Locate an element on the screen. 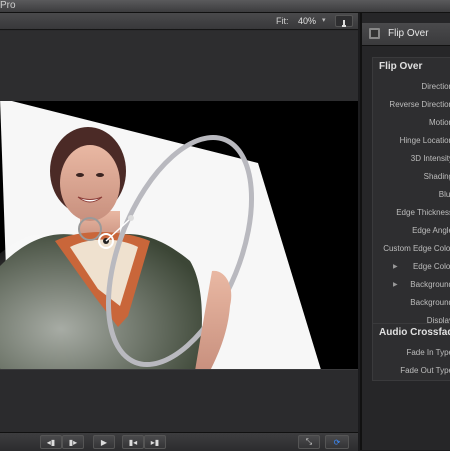 Image resolution: width=450 pixels, height=451 pixels. transport-controls: ◂▮ ▮▸ ▶ ▮◂ ▸▮ ⤡ ⟳ is located at coordinates (179, 441).